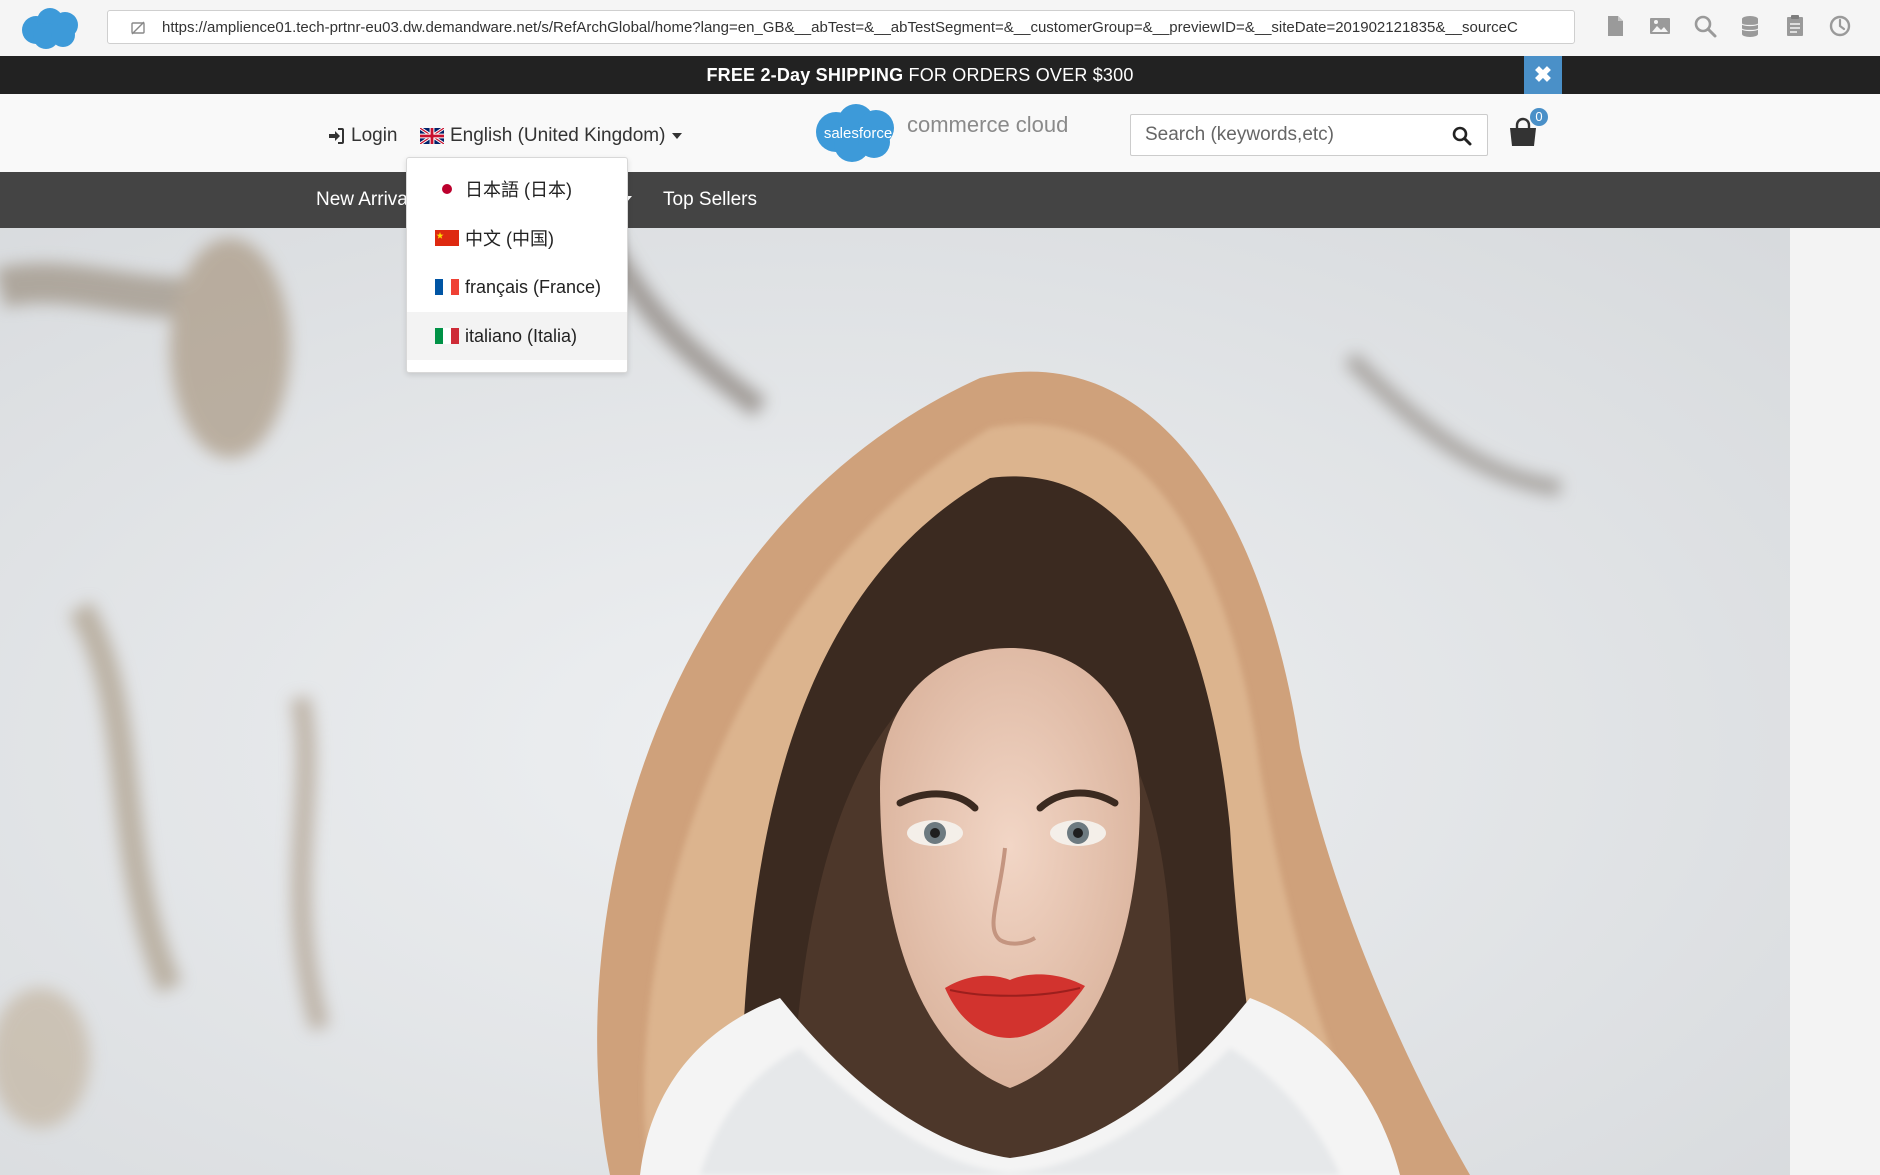 This screenshot has width=1880, height=1175. What do you see at coordinates (858, 133) in the screenshot?
I see `logo-badge-text: salesforce` at bounding box center [858, 133].